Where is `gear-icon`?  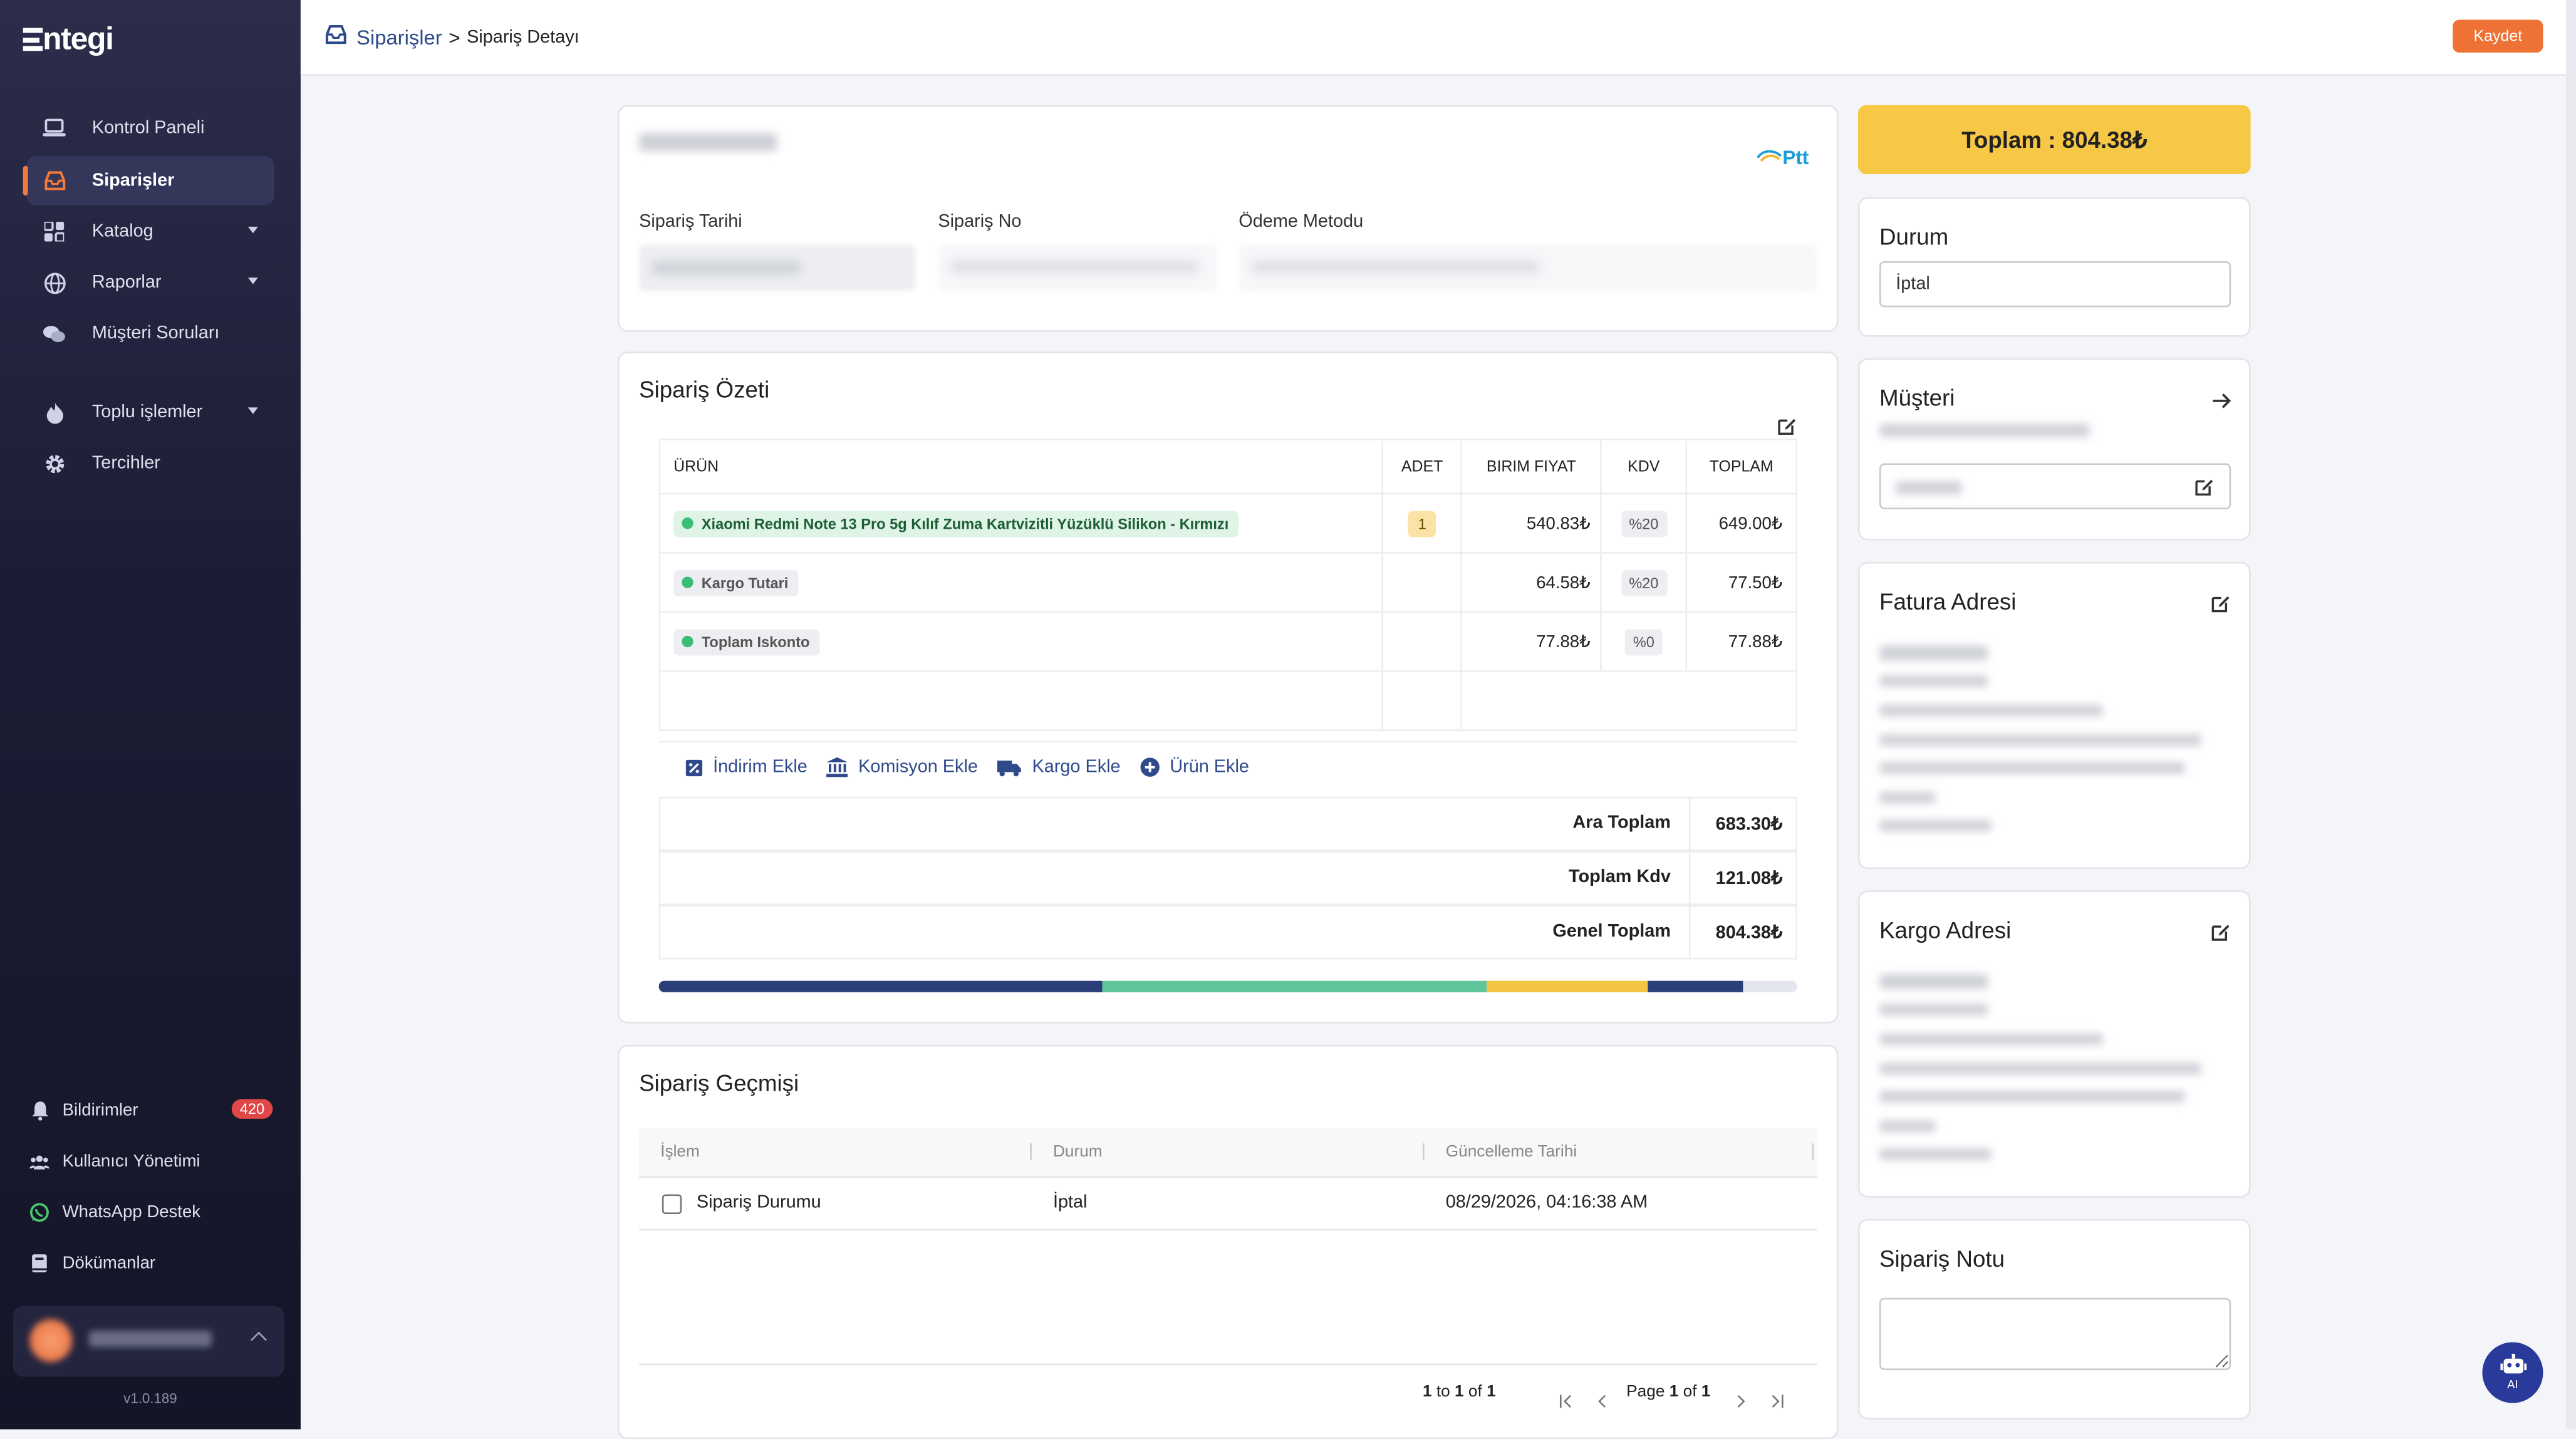
gear-icon is located at coordinates (54, 463).